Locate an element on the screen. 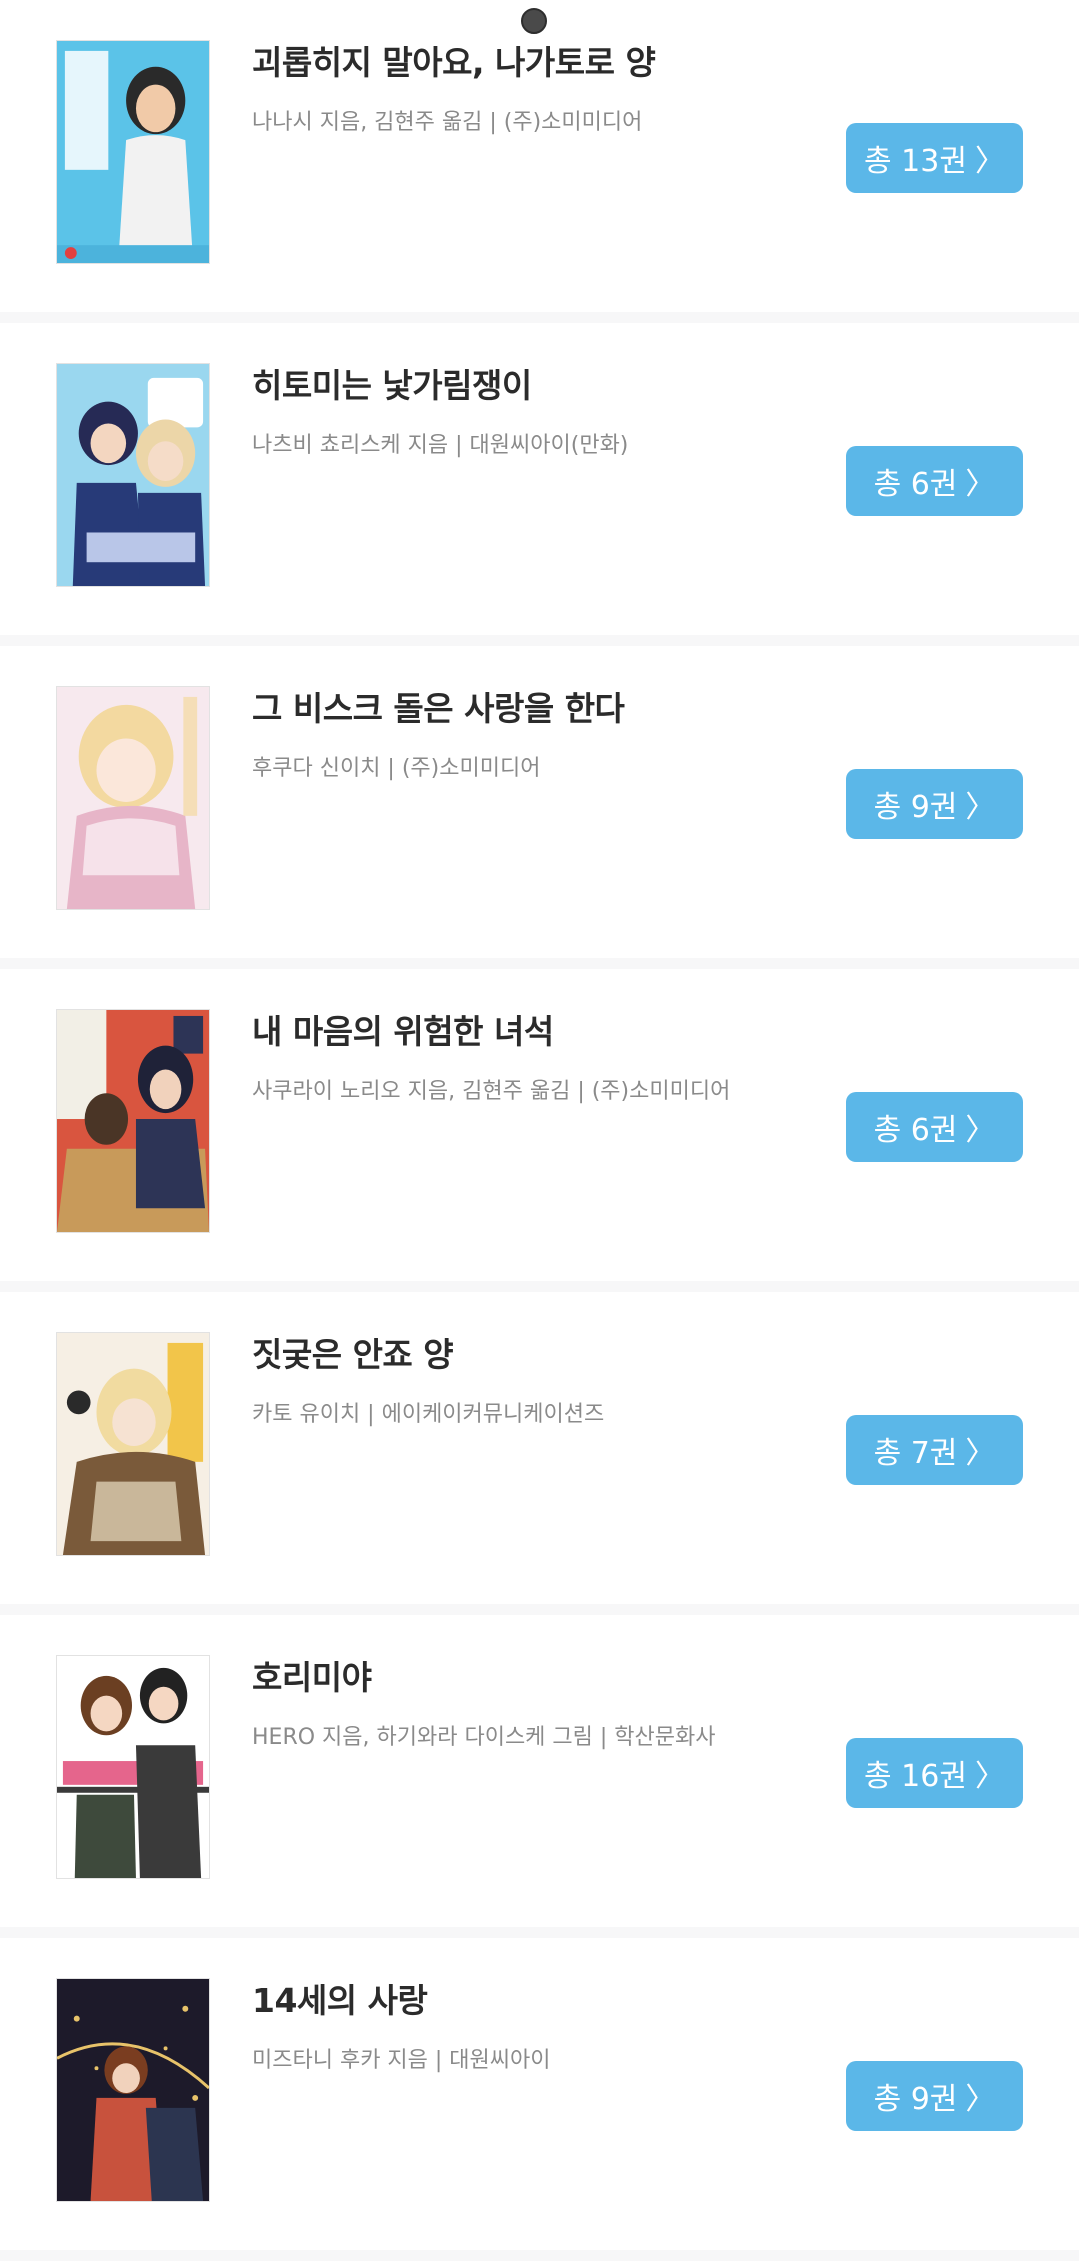  book-meta: 사쿠라이 노리오 지음, 김현주 옮김 | (주)소미미디어 is located at coordinates (491, 1091).